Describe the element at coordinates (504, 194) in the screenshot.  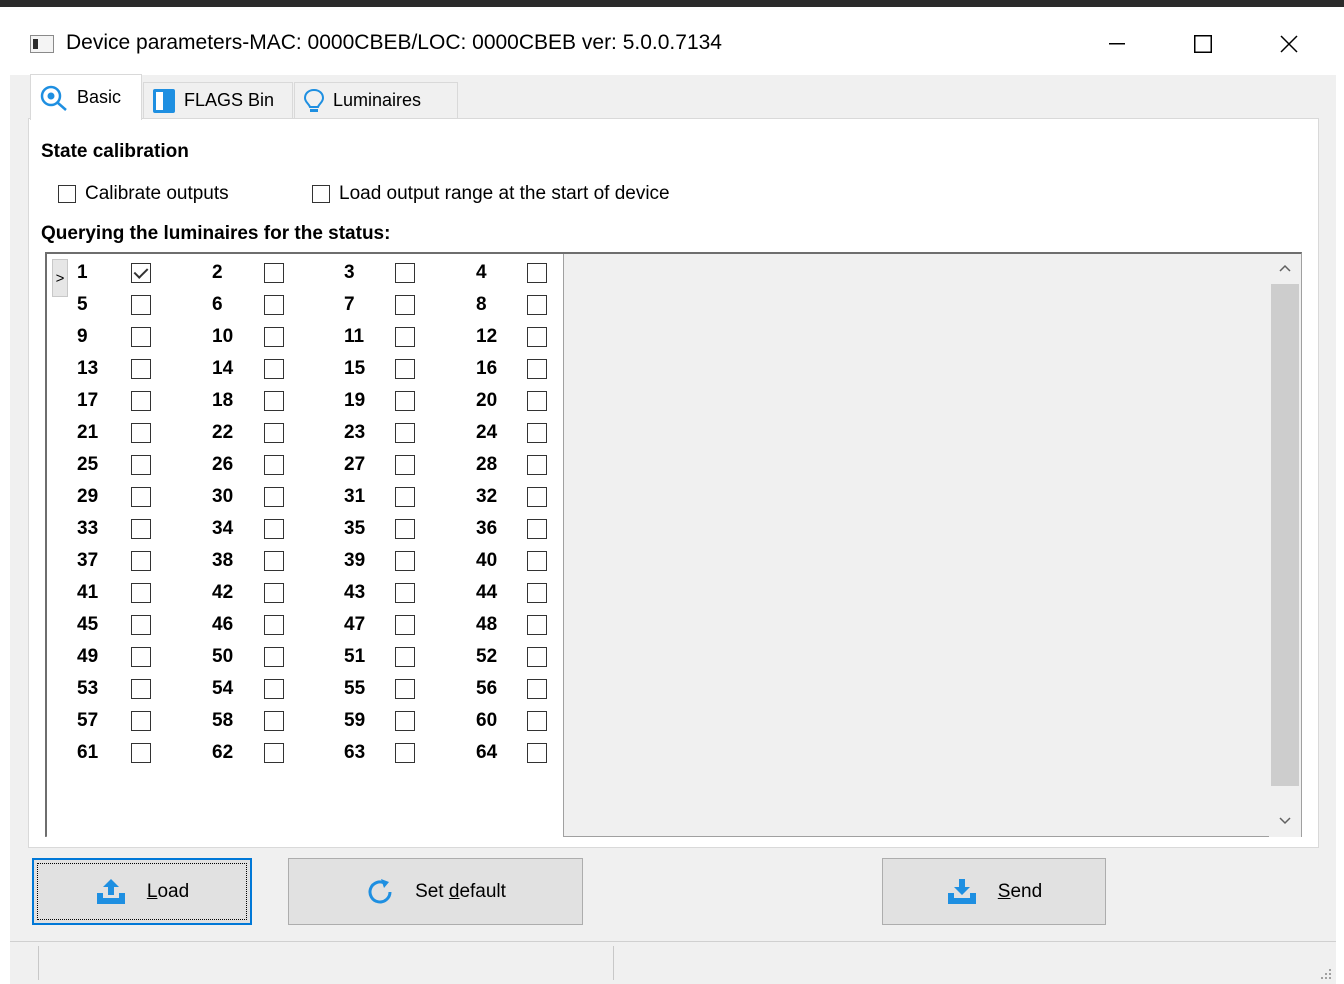
I see `load-output-range-label: Load output range at the start of device` at that location.